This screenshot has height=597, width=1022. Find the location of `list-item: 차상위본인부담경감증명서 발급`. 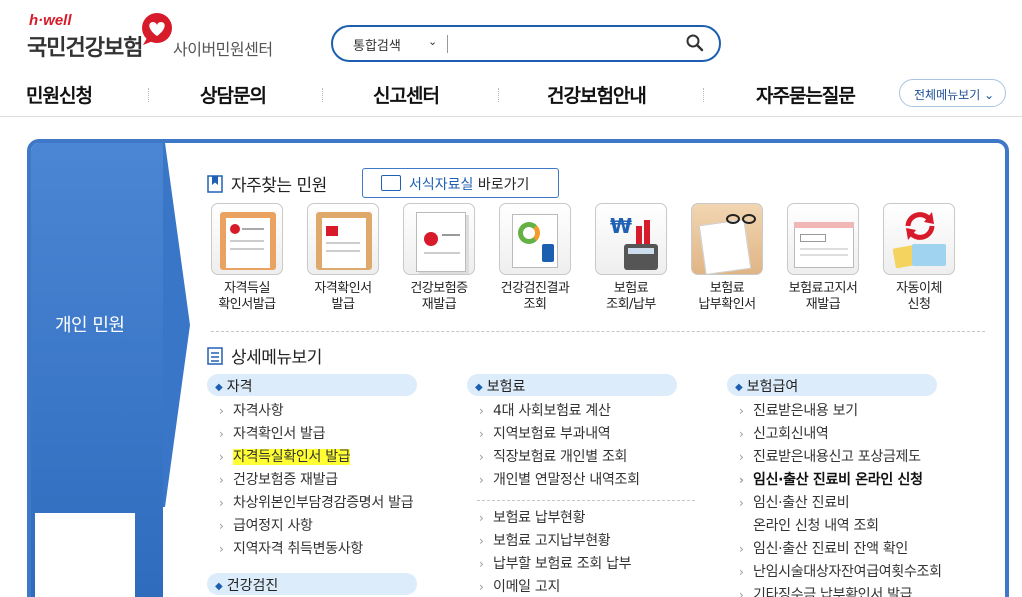

list-item: 차상위본인부담경감증명서 발급 is located at coordinates (315, 503).